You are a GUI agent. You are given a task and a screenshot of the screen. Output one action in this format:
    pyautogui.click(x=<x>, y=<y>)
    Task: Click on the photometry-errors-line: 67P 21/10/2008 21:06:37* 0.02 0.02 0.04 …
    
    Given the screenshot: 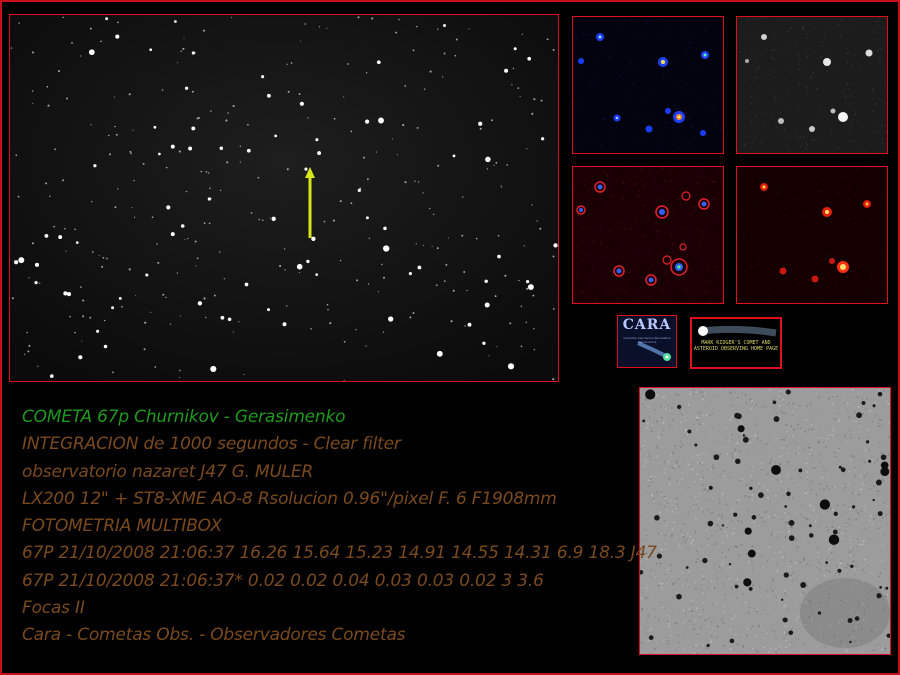 What is the action you would take?
    pyautogui.click(x=283, y=580)
    